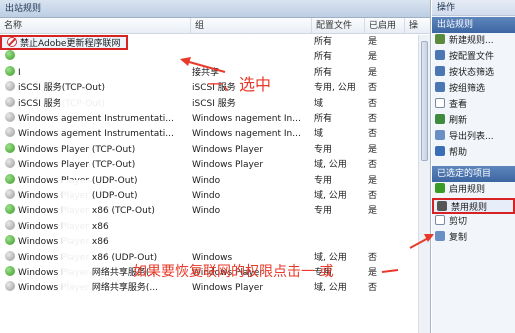  I want to click on underline-stroke, so click(390, 271).